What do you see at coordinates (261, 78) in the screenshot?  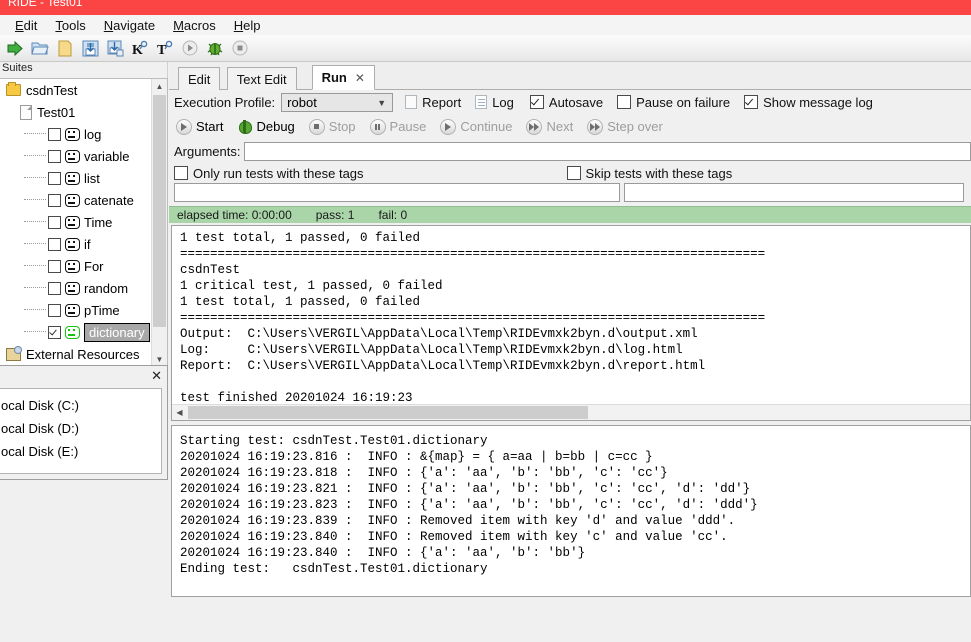 I see `tab-text-edit: Text Edit` at bounding box center [261, 78].